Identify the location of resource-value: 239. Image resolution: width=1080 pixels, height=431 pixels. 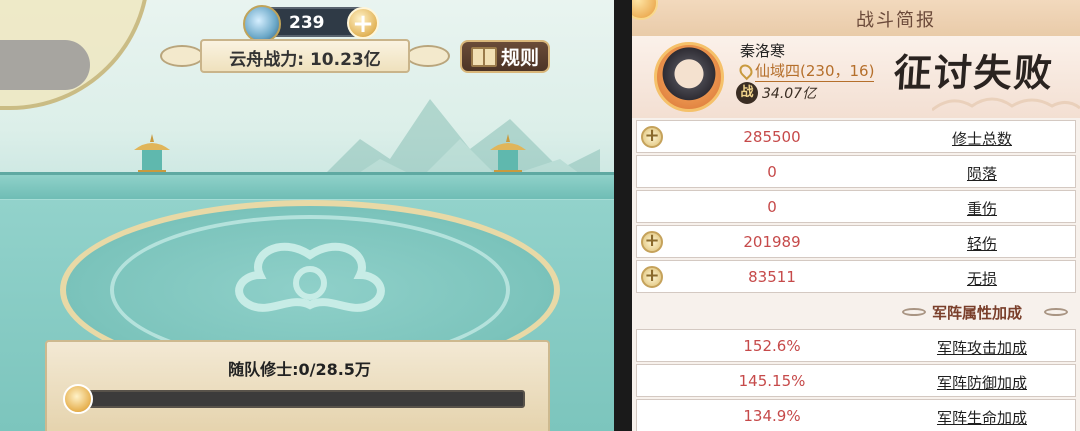
(307, 23).